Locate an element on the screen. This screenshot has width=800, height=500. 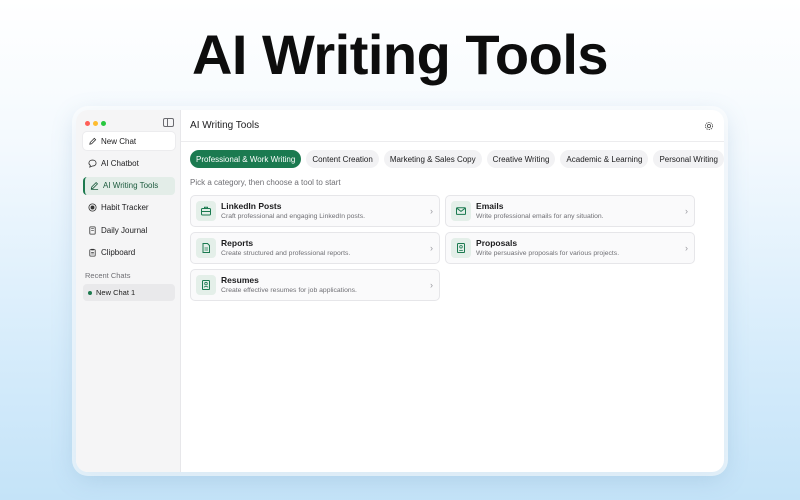
window-controls is located at coordinates (95, 123).